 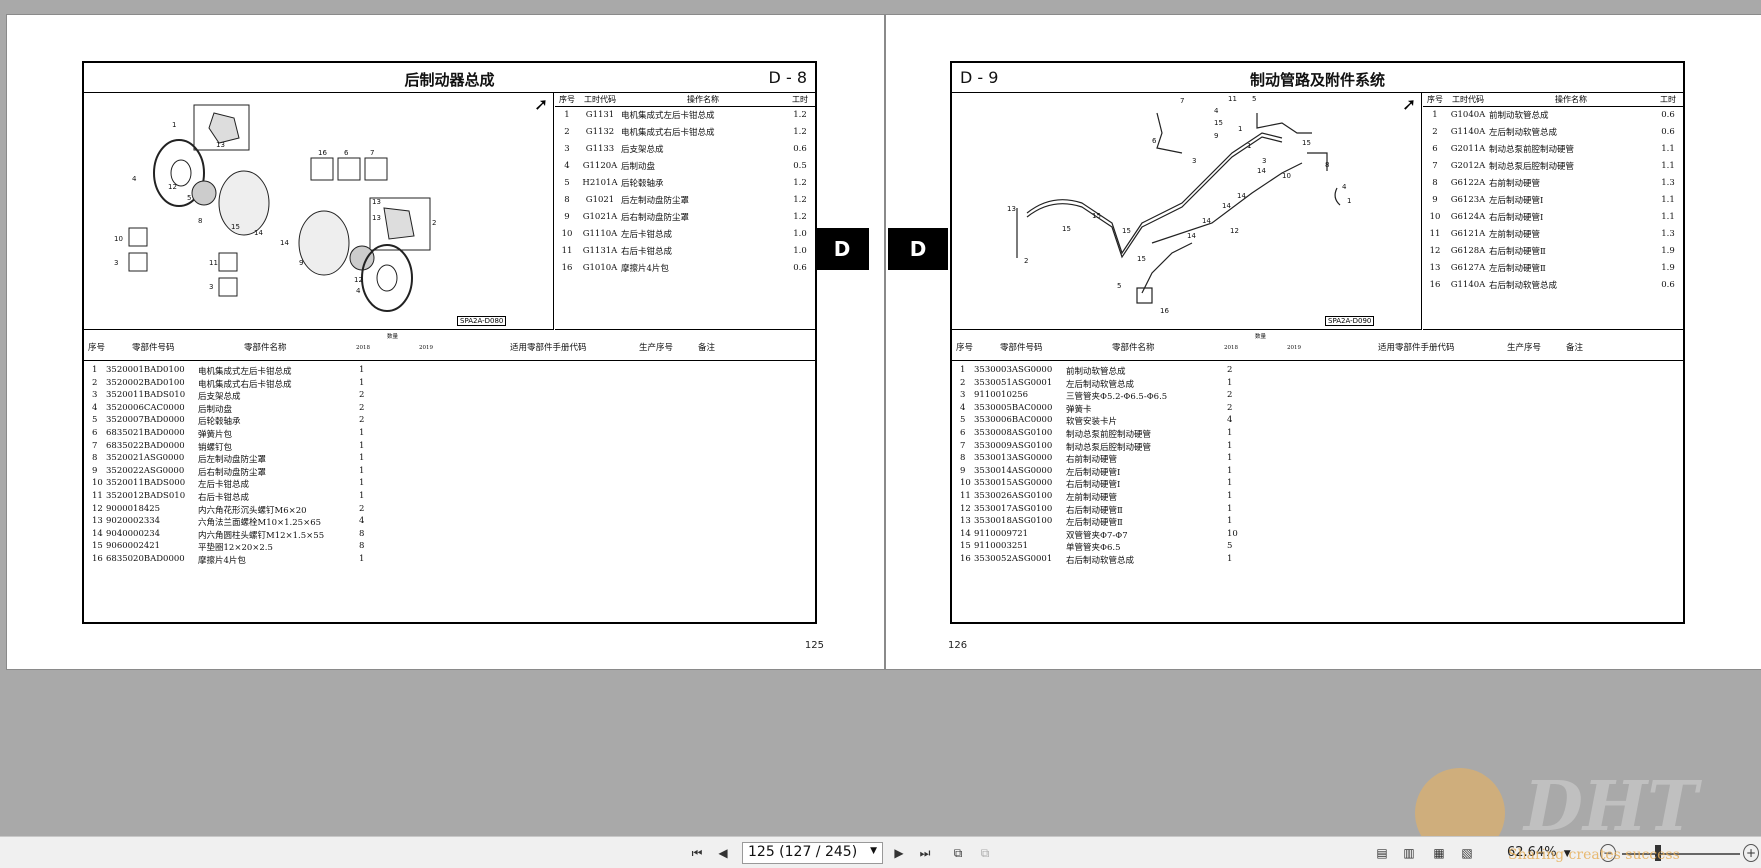 I want to click on table-row: 6 6835021BAD0000 弹簧片包 1, so click(x=449, y=434).